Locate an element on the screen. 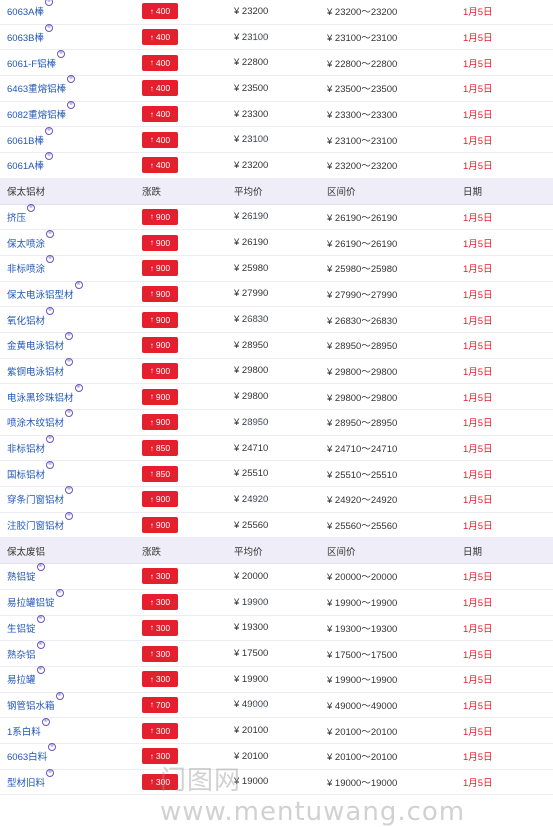 This screenshot has width=553, height=827. table-row: 6061A棒 ® ↑ 400 ¥ 23200 ¥ 23200～23200 1月5日 is located at coordinates (276, 165).